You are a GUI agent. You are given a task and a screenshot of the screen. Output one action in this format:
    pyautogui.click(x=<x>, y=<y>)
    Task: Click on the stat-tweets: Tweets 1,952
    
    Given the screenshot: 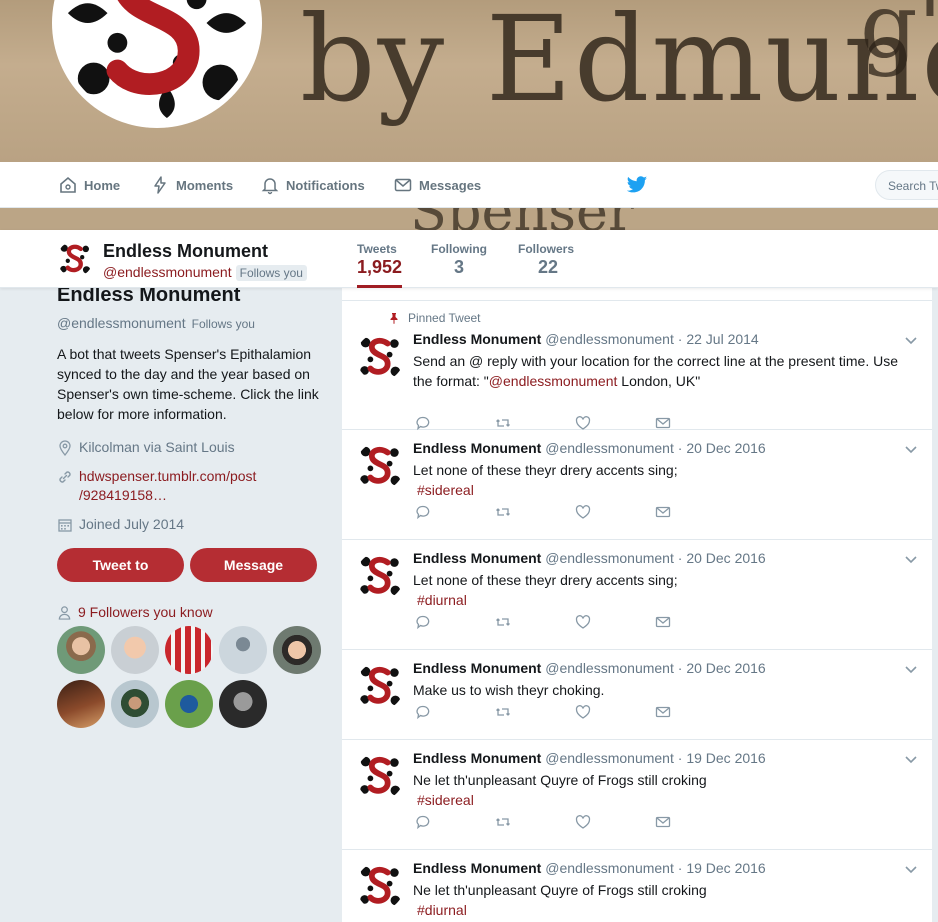 What is the action you would take?
    pyautogui.click(x=380, y=265)
    